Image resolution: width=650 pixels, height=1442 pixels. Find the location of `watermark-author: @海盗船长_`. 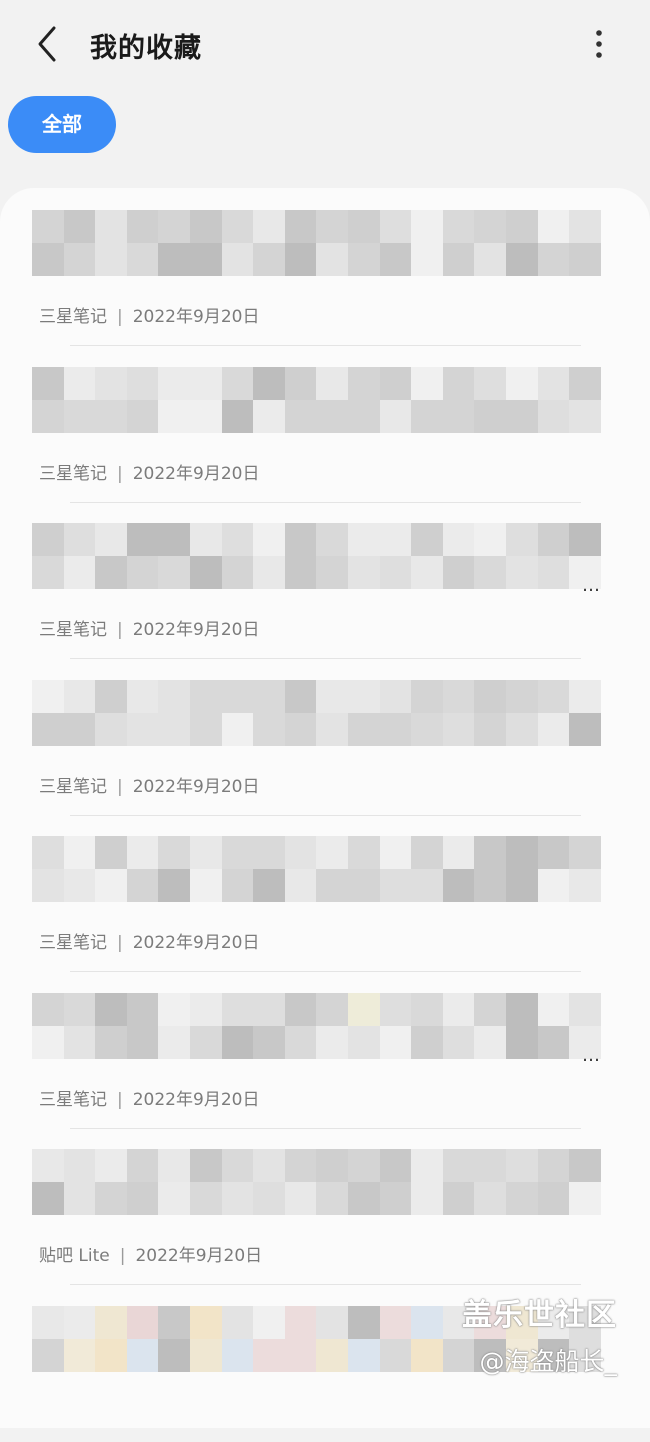

watermark-author: @海盗船长_ is located at coordinates (548, 1361).